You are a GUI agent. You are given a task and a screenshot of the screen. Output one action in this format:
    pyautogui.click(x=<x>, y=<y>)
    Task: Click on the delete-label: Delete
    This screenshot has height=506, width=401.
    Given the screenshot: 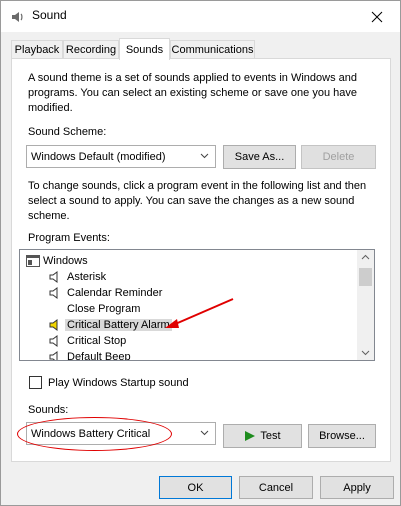 What is the action you would take?
    pyautogui.click(x=338, y=157)
    